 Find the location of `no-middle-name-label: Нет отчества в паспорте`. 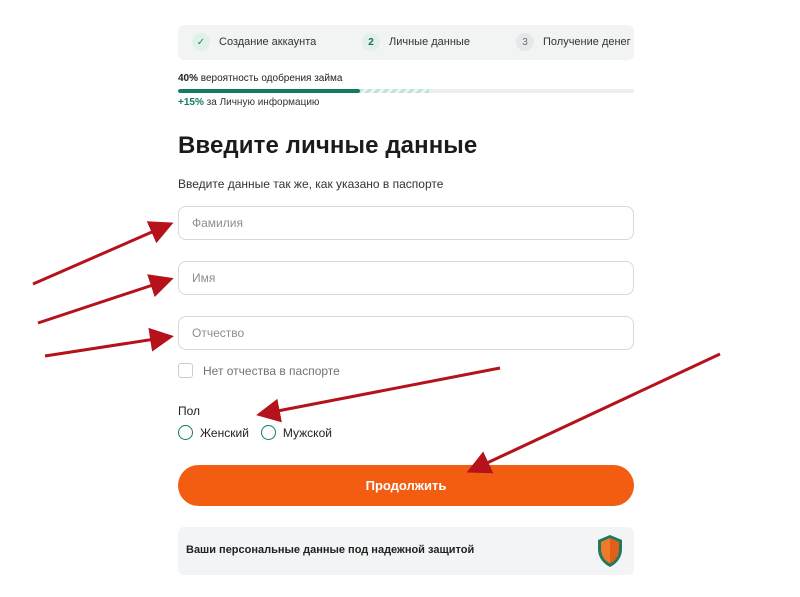

no-middle-name-label: Нет отчества в паспорте is located at coordinates (271, 370).